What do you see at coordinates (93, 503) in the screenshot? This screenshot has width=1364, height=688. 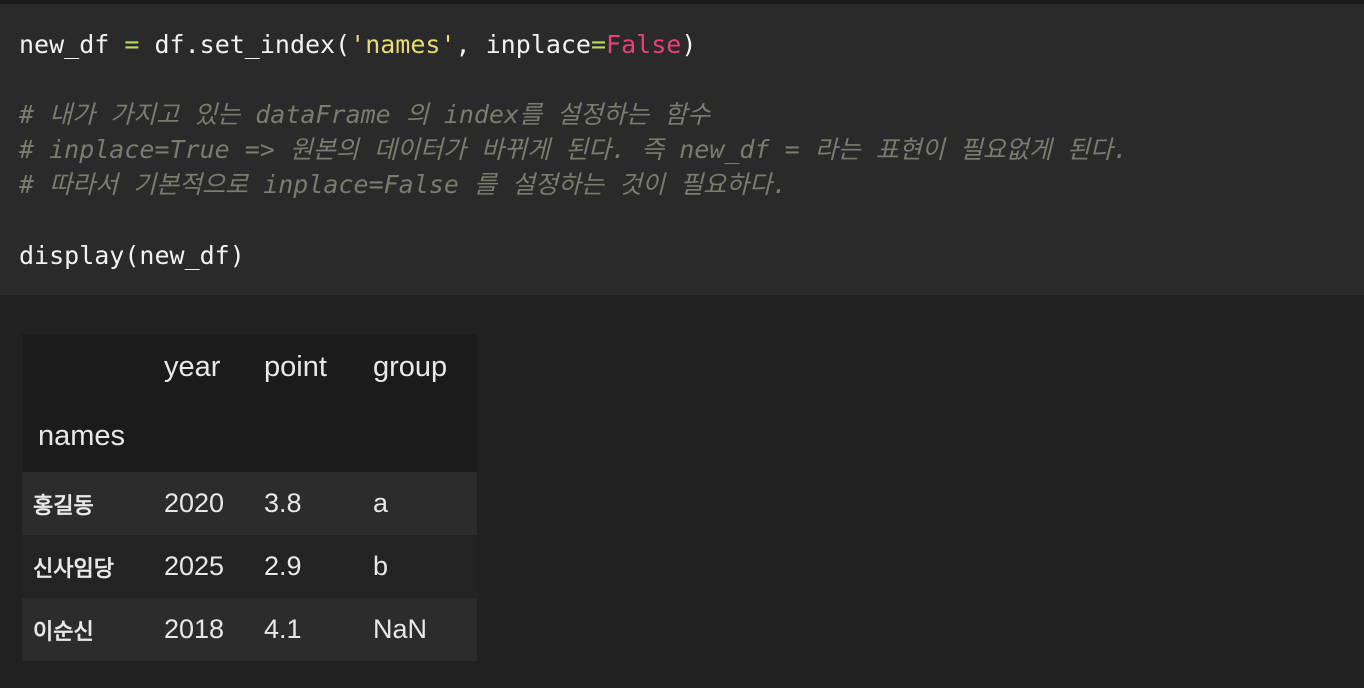 I see `row-index-label: 홍길동` at bounding box center [93, 503].